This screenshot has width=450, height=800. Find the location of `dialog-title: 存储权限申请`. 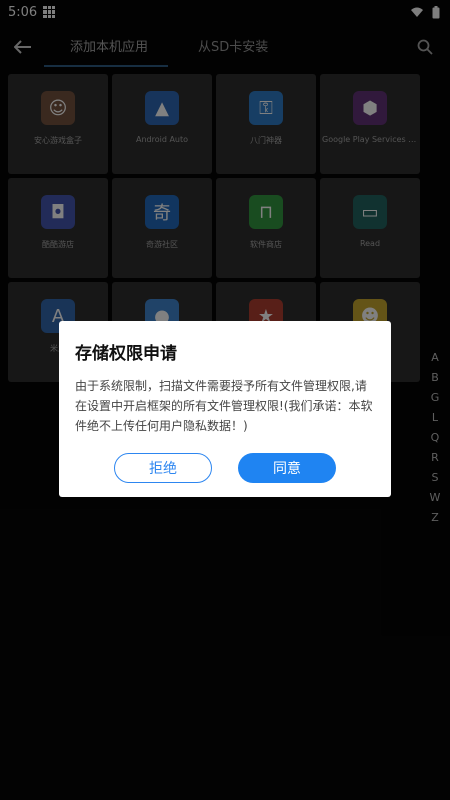

dialog-title: 存储权限申请 is located at coordinates (126, 354).